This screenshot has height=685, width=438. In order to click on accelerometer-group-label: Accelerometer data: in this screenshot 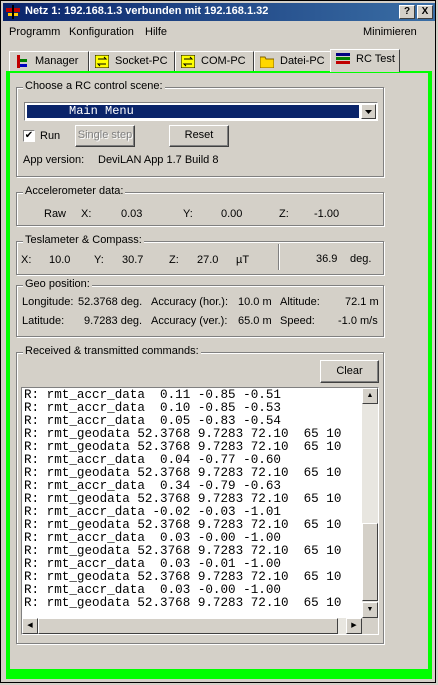, I will do `click(74, 191)`.